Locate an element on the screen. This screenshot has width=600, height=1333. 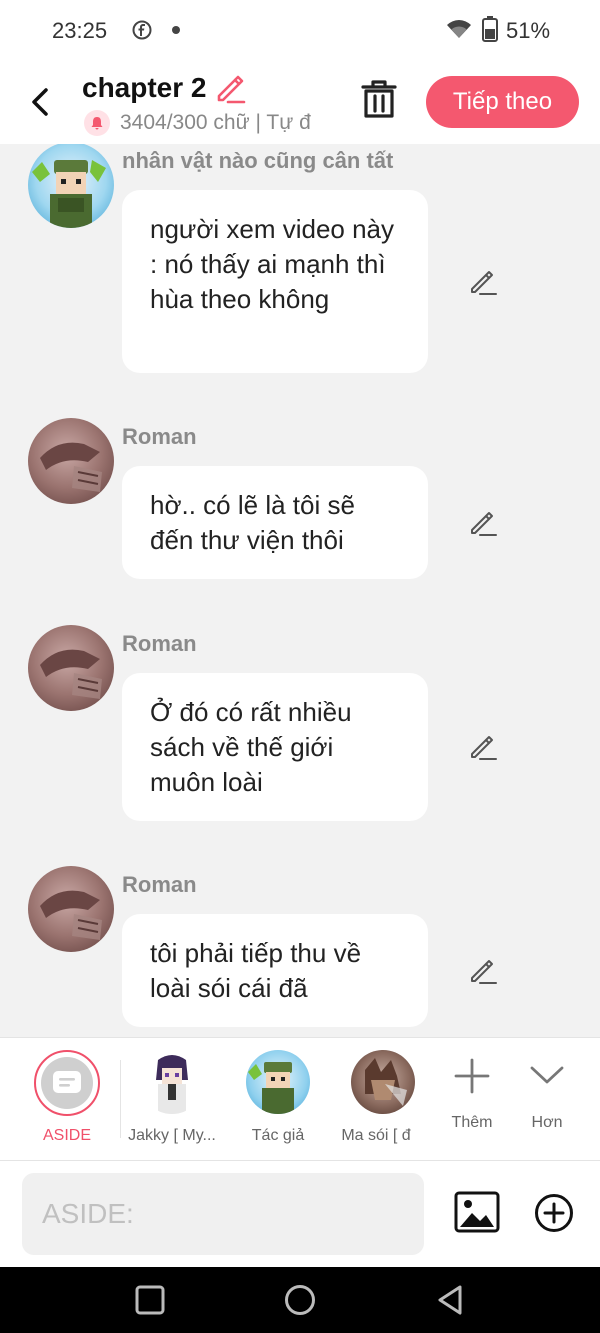
more-label: Hơn is located at coordinates (547, 1123).